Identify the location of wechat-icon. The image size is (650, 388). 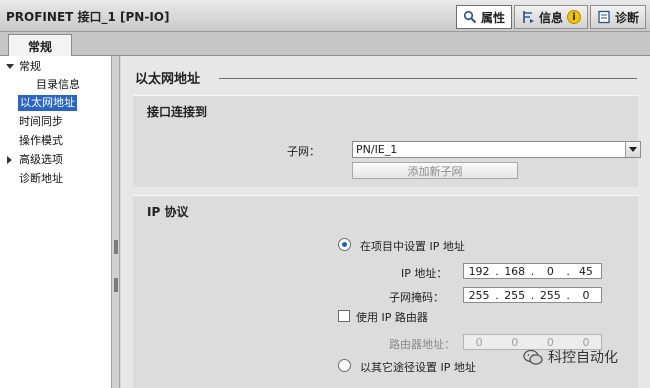
(533, 357).